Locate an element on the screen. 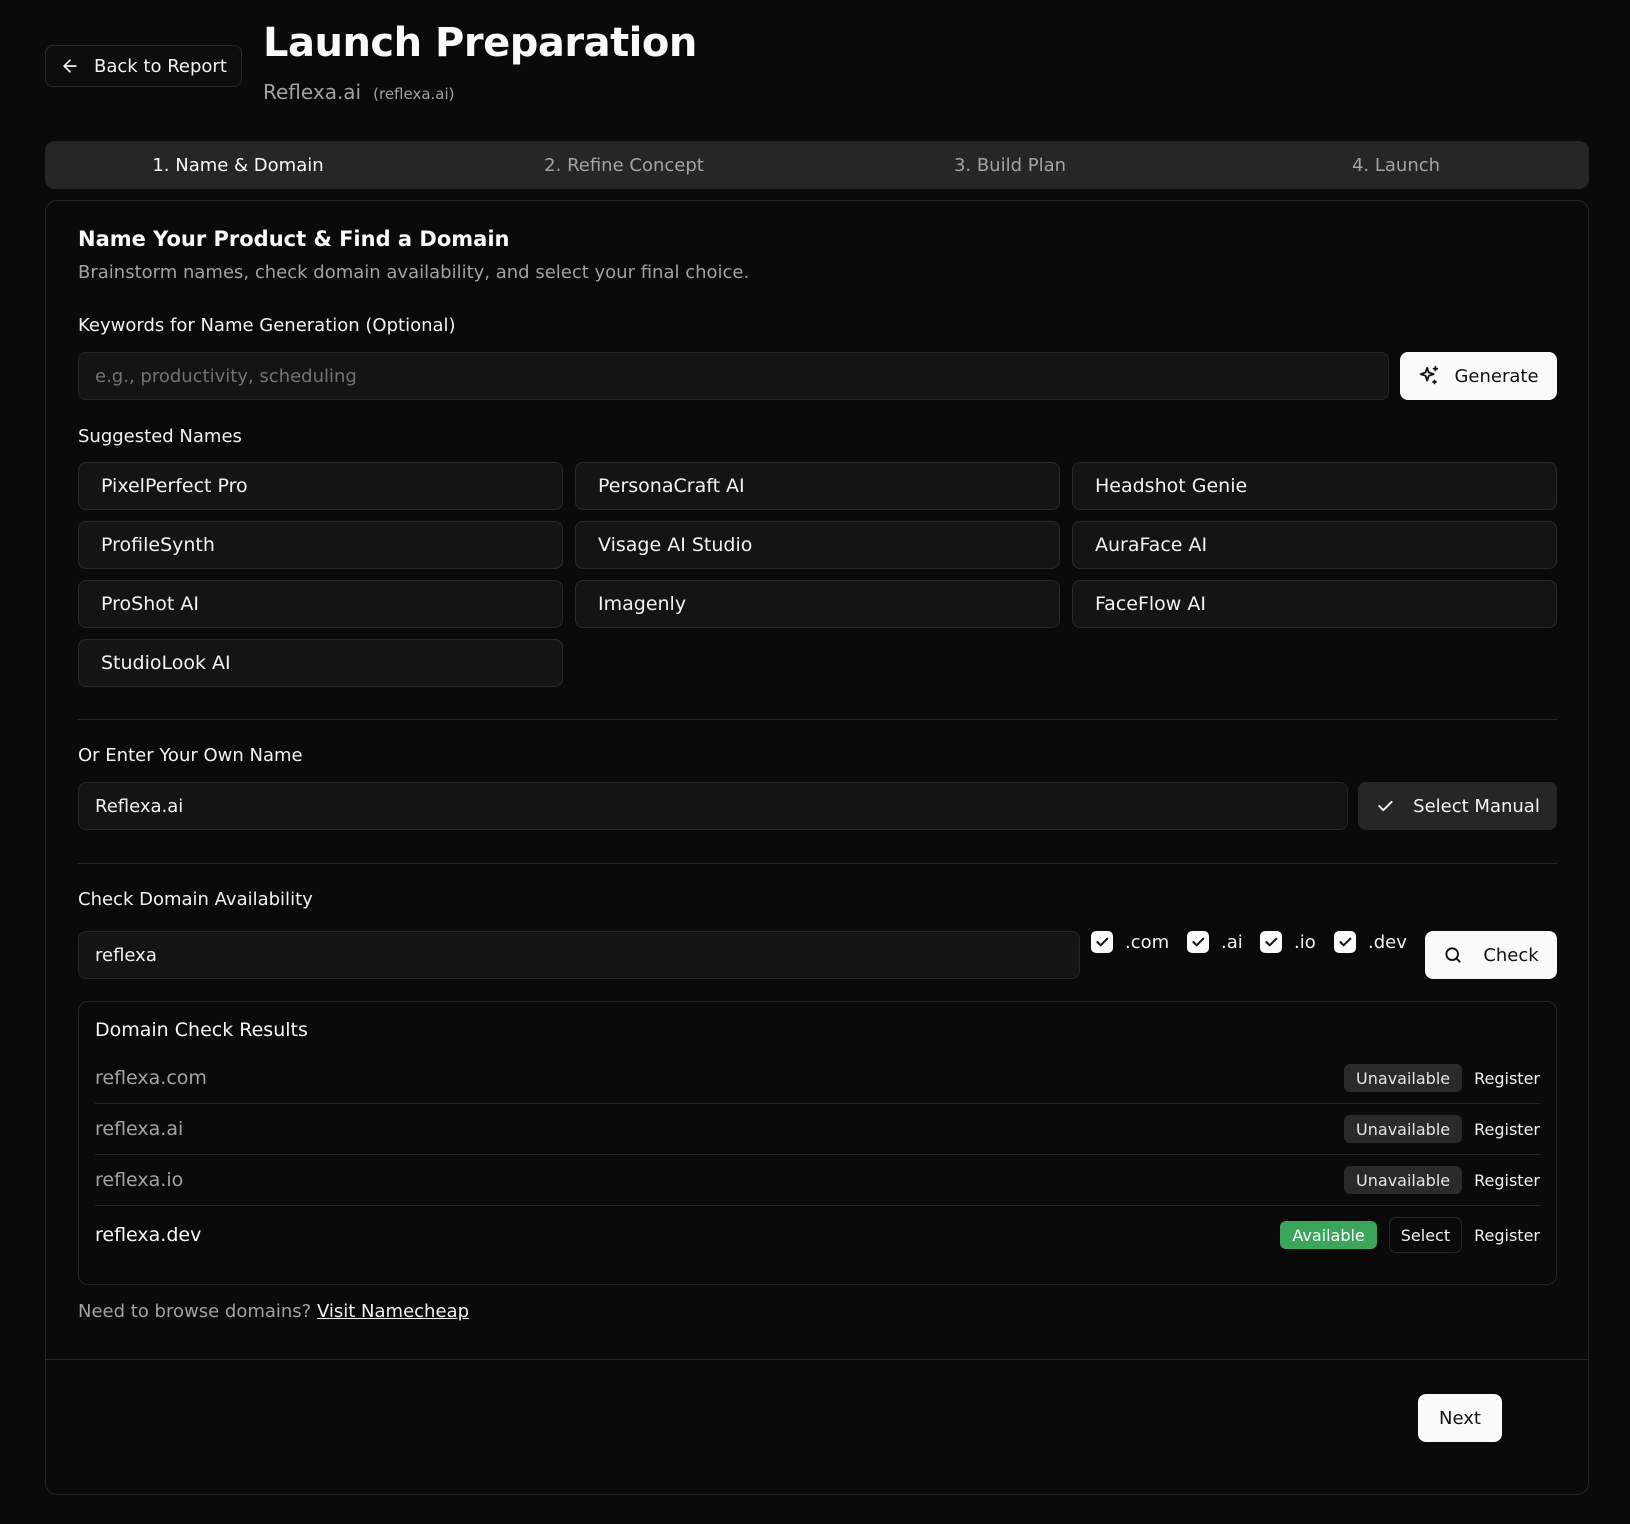  name-option: FaceFlow AI is located at coordinates (1314, 604).